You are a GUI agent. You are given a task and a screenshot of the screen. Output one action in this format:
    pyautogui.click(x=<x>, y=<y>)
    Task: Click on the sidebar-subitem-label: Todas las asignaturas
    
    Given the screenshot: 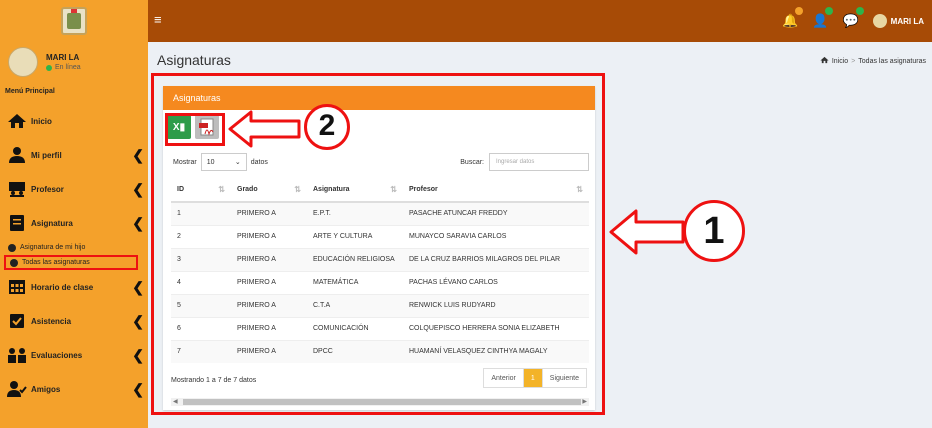 What is the action you would take?
    pyautogui.click(x=56, y=262)
    